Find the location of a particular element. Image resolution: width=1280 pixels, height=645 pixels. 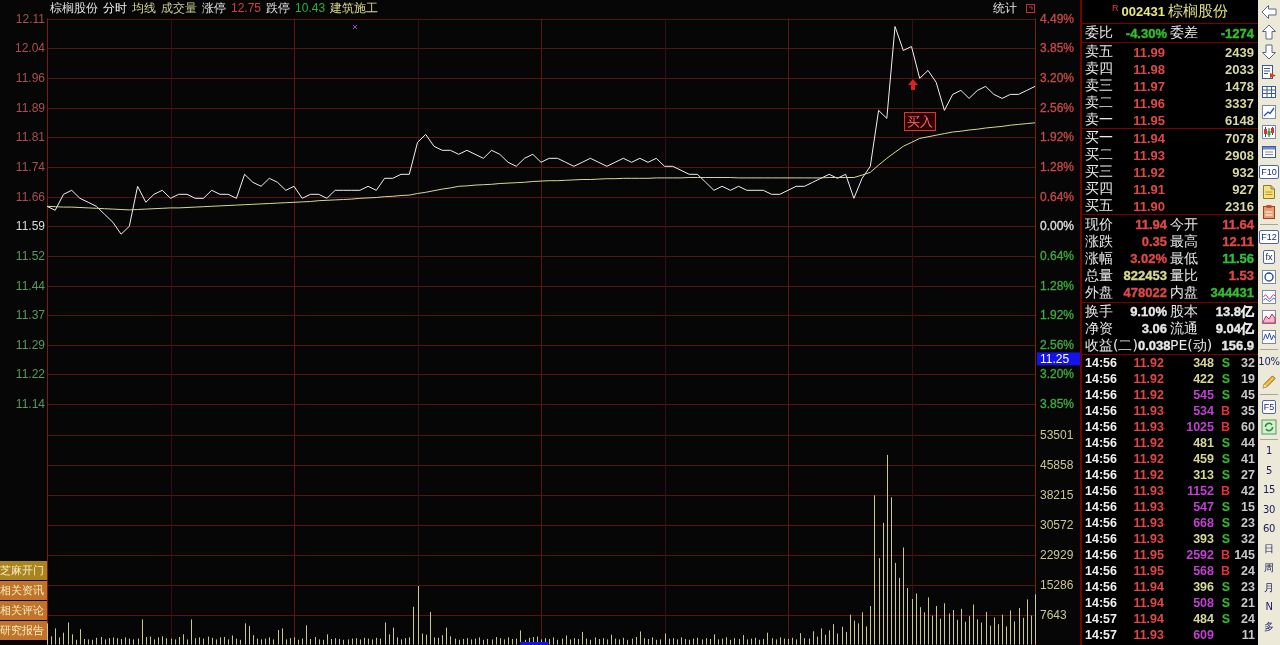

trade-count: 23 is located at coordinates (1247, 587).